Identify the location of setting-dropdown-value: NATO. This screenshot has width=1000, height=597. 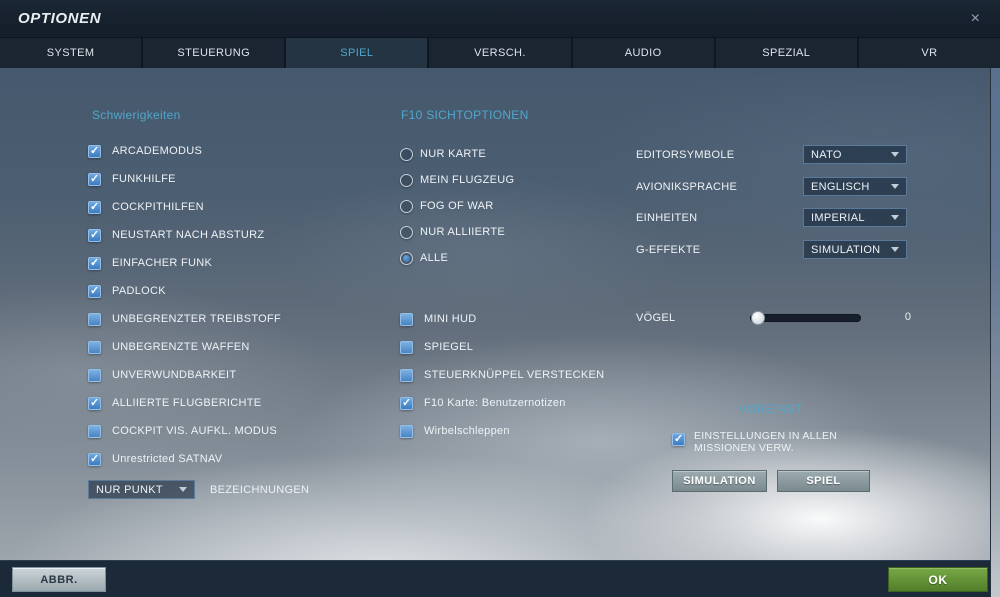
(826, 154).